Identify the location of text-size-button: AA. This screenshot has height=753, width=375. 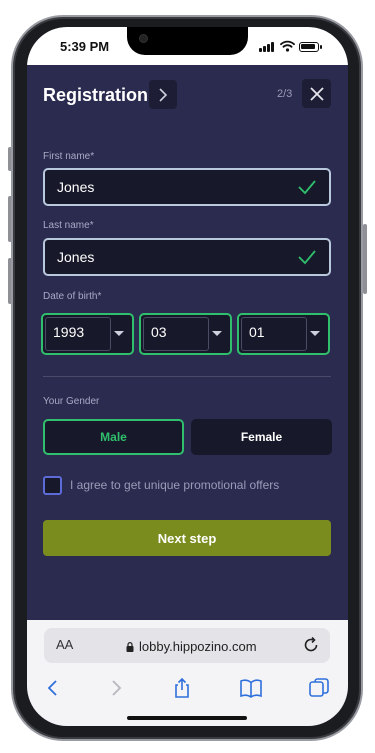
(64, 644).